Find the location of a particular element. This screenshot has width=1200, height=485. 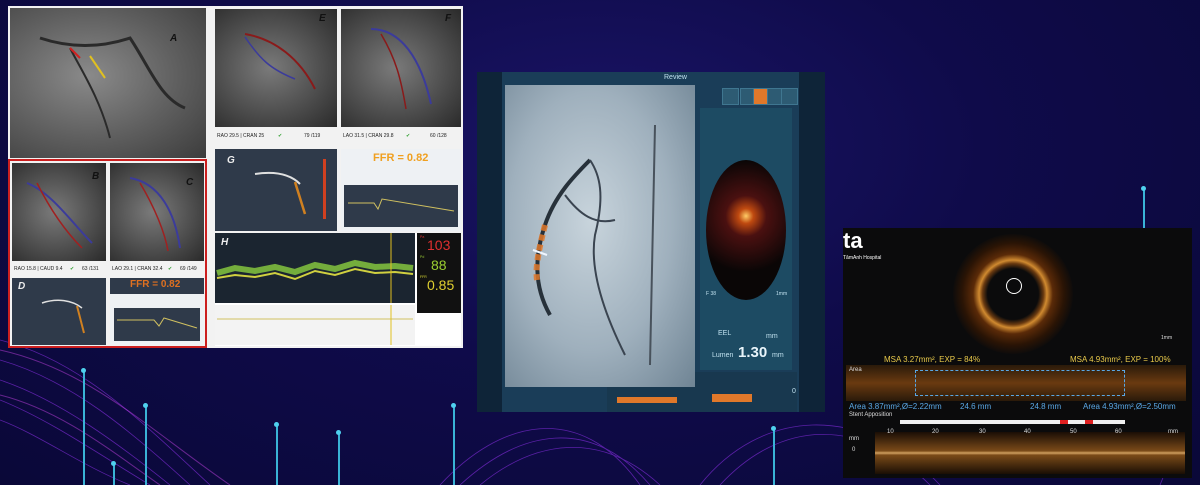

panel-label-d: D is located at coordinates (22, 286).